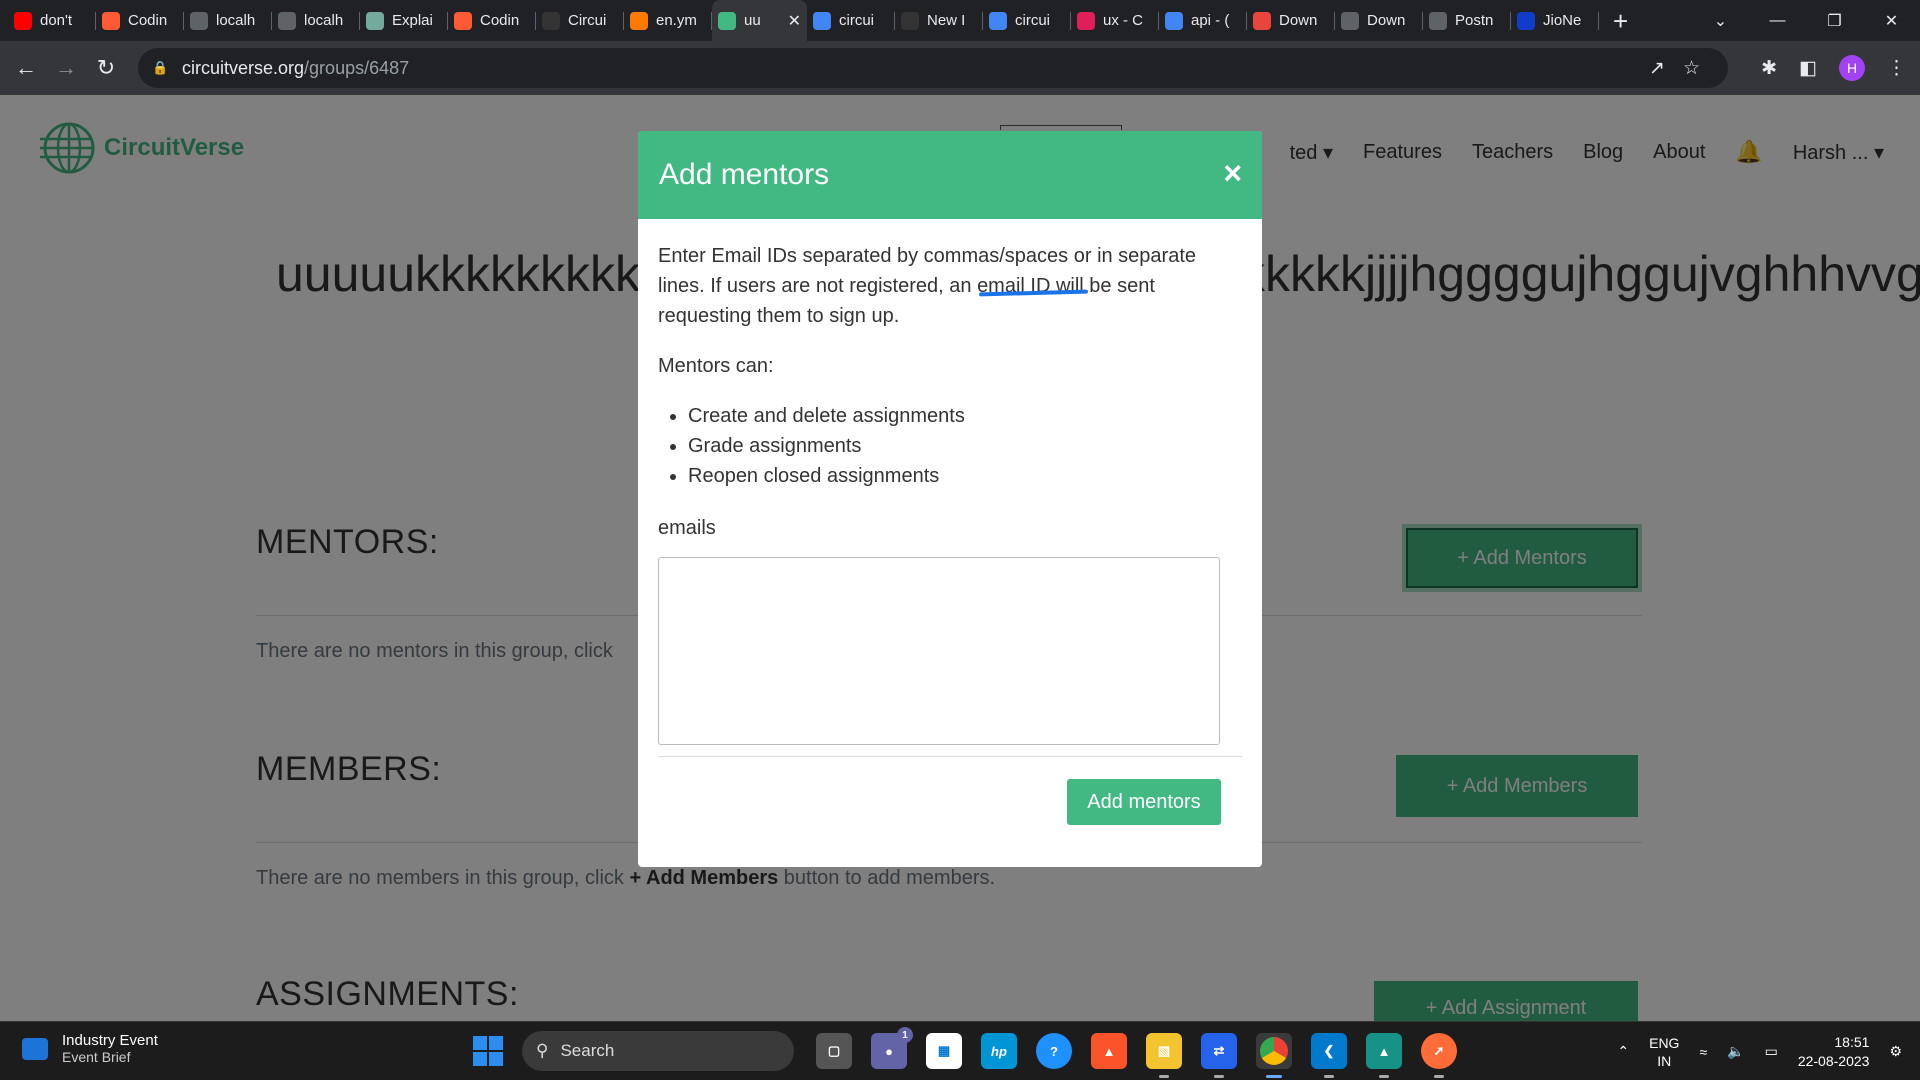  What do you see at coordinates (759, 20) in the screenshot?
I see `browser-tab: uu ✕` at bounding box center [759, 20].